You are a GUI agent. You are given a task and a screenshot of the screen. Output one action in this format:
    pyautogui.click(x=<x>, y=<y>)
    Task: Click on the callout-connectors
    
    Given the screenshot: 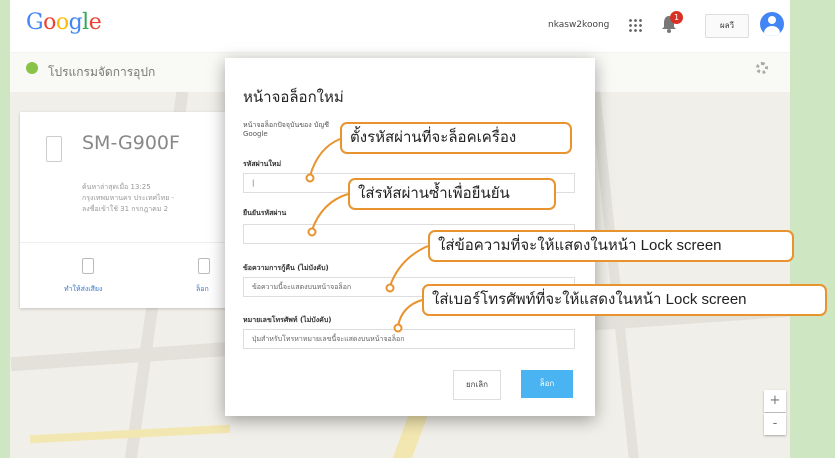 What is the action you would take?
    pyautogui.click(x=367, y=235)
    